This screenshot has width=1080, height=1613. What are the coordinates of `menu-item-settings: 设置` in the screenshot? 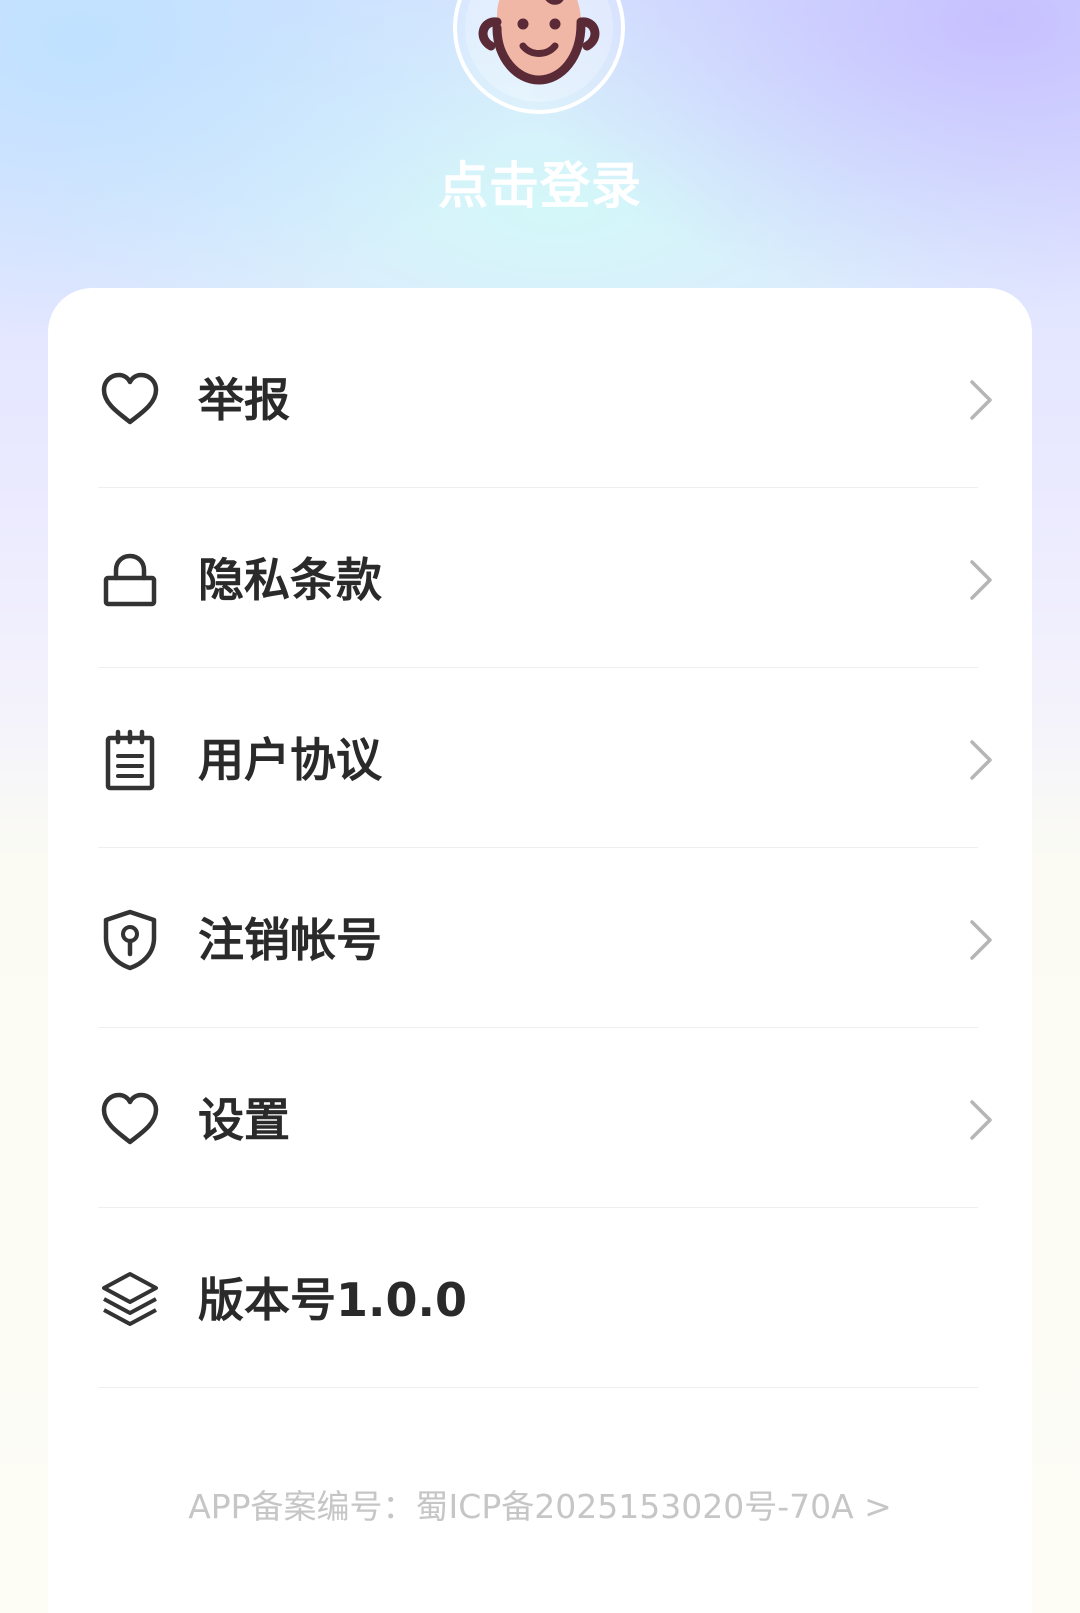 It's located at (563, 1118).